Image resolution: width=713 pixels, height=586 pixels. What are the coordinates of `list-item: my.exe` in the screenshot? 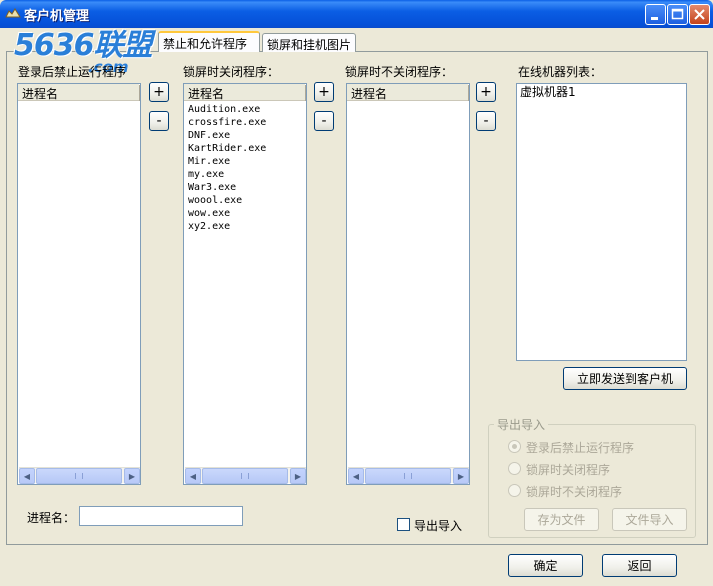 It's located at (227, 174).